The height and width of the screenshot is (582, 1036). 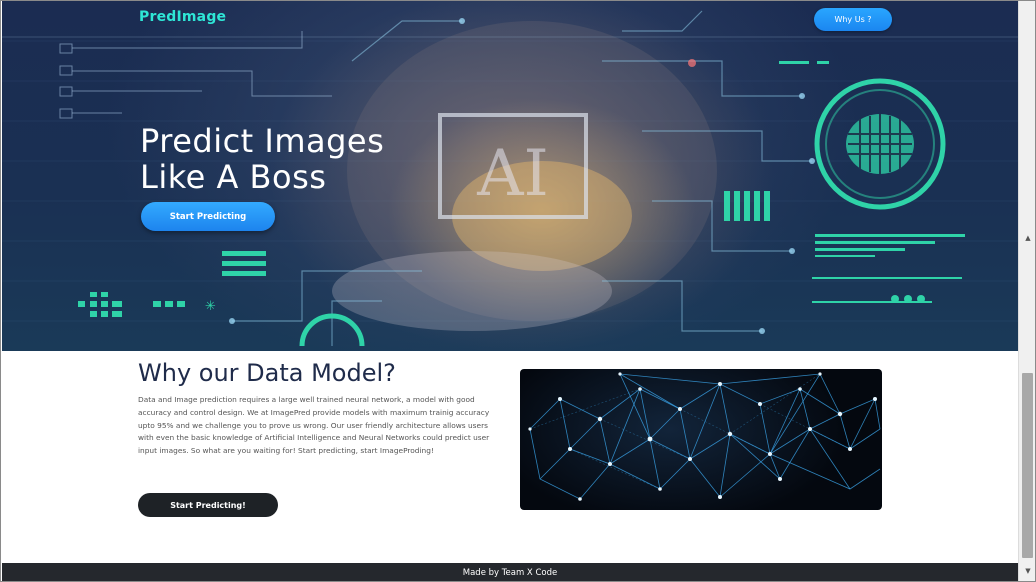 I want to click on hero-title-line1: Predict Images, so click(x=262, y=141).